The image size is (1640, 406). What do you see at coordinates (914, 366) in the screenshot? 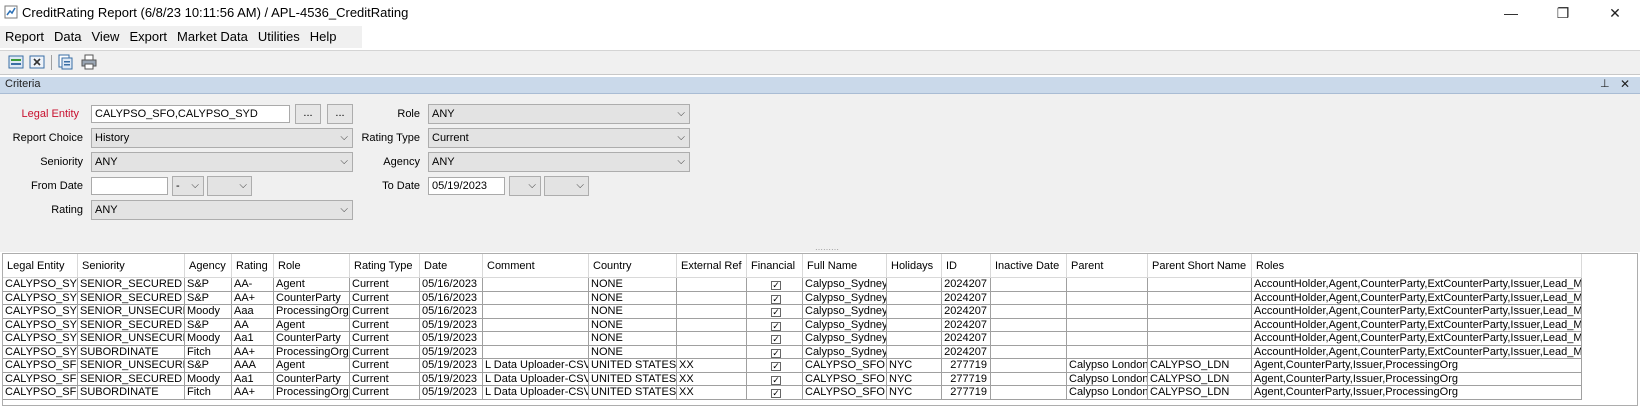
I see `table-cell: NYC` at bounding box center [914, 366].